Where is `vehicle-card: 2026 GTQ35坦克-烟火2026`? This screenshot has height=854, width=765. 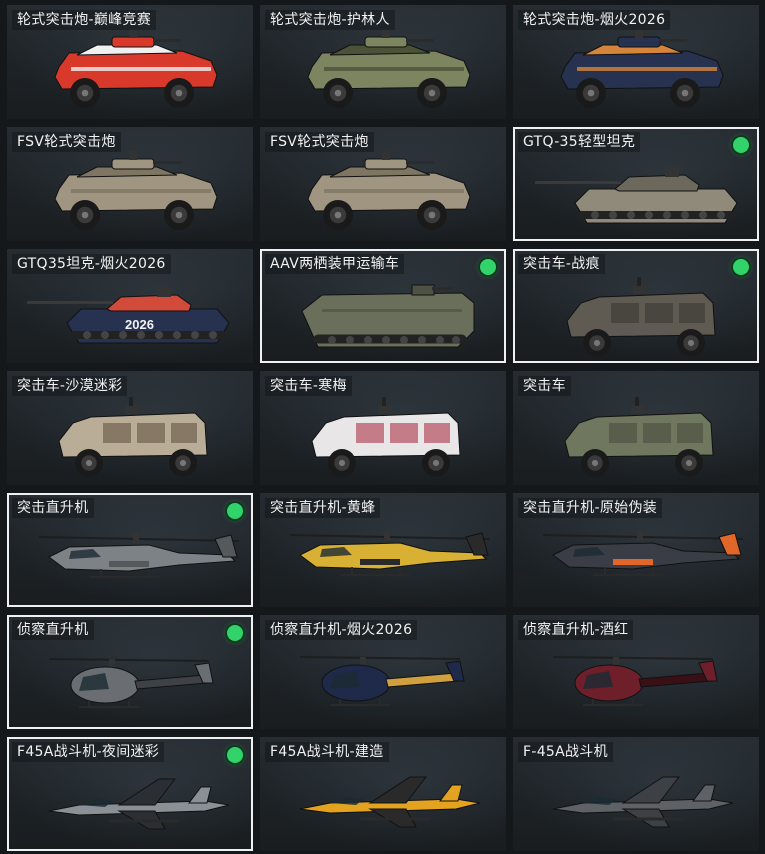 vehicle-card: 2026 GTQ35坦克-烟火2026 is located at coordinates (130, 306).